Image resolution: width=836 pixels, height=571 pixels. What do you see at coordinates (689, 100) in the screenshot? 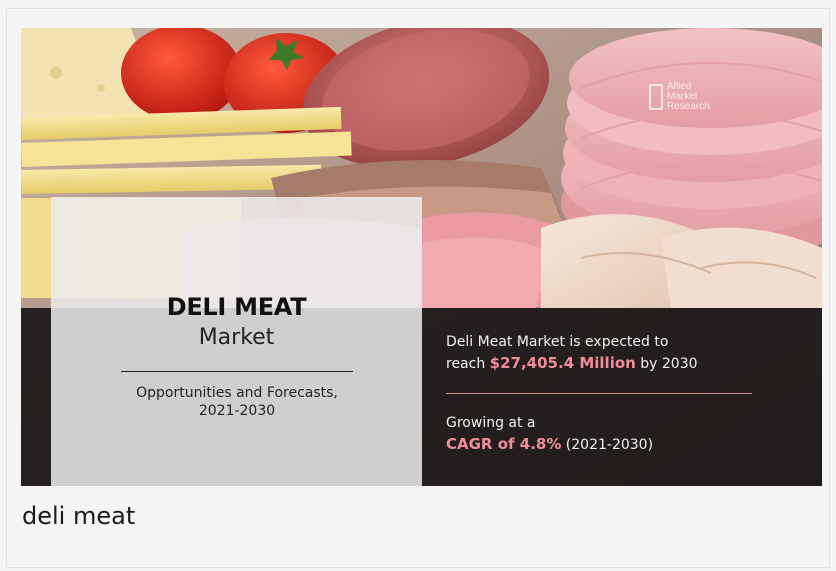
I see `allied-market-research-logo: Allied Market Research` at bounding box center [689, 100].